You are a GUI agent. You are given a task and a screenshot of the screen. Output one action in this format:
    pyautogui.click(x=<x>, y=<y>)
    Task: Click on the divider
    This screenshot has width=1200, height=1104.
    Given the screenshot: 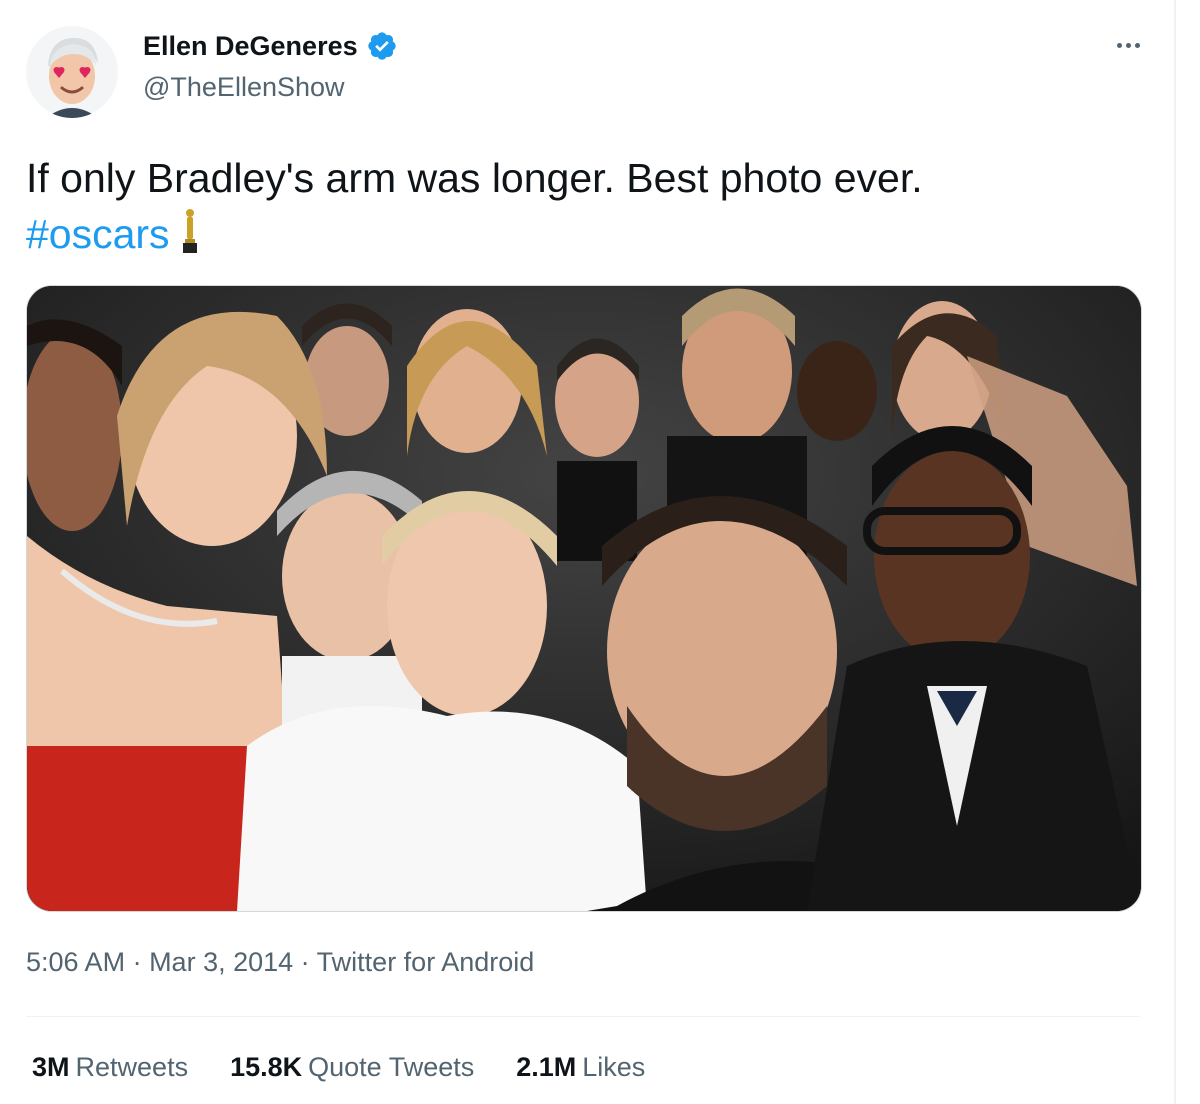 What is the action you would take?
    pyautogui.click(x=583, y=1016)
    